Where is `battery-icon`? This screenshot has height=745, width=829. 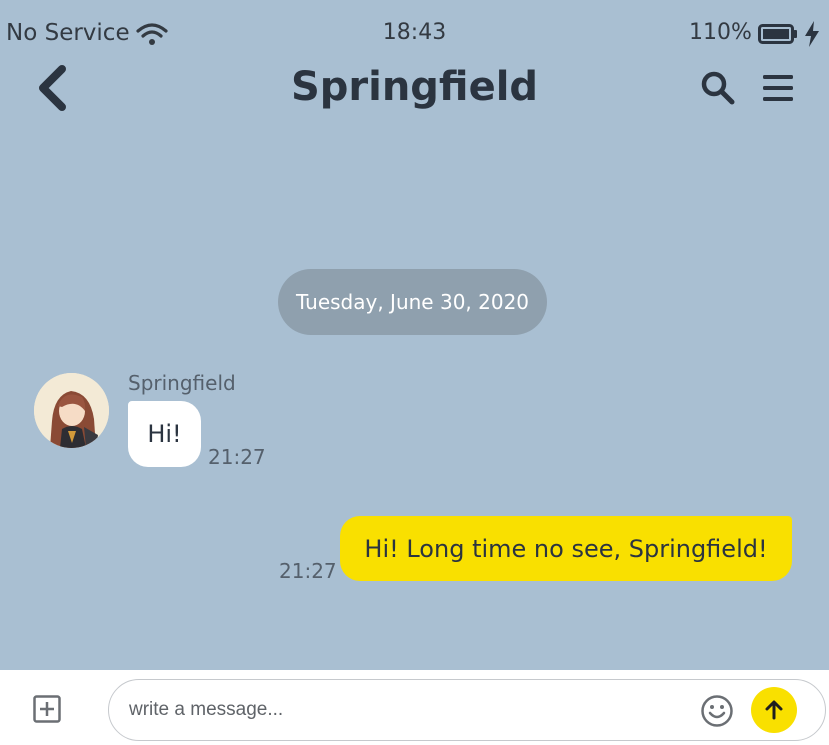 battery-icon is located at coordinates (777, 34).